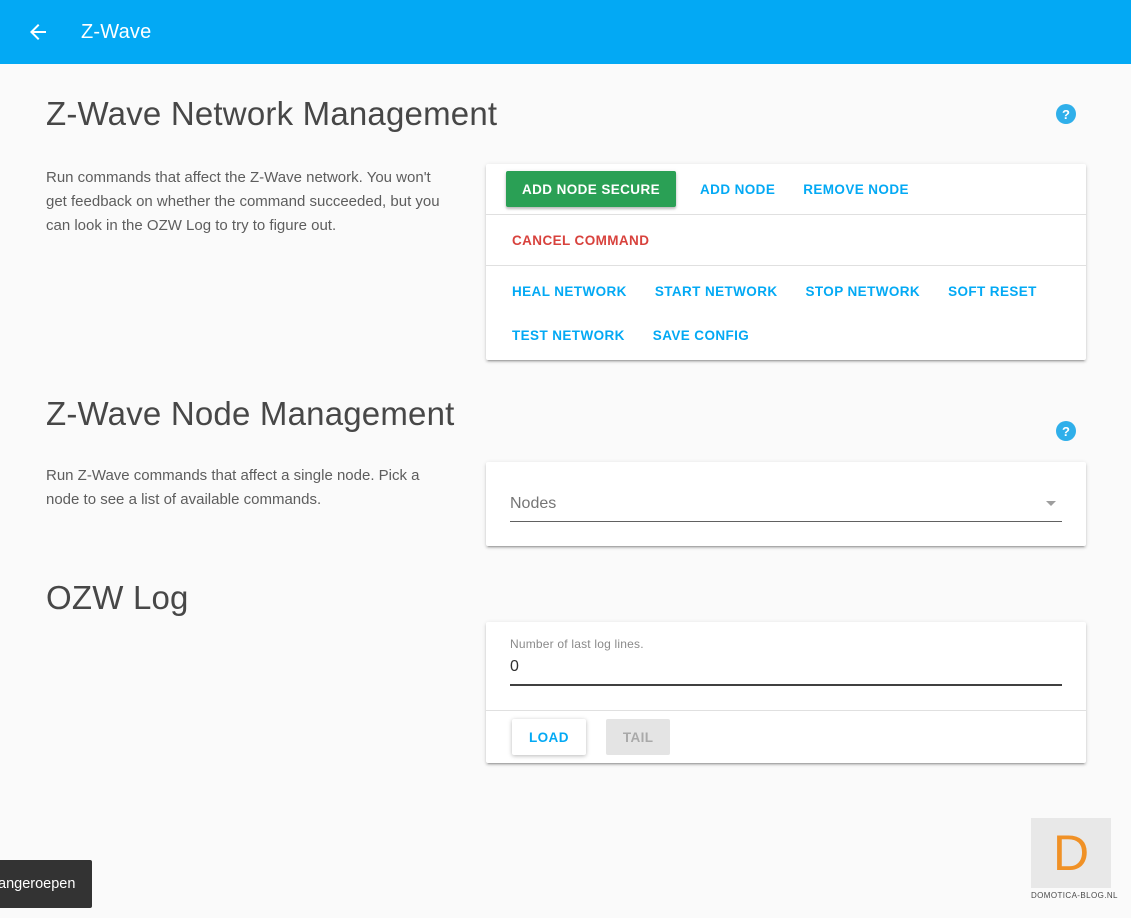 This screenshot has height=918, width=1131. I want to click on log-lines-input, so click(786, 668).